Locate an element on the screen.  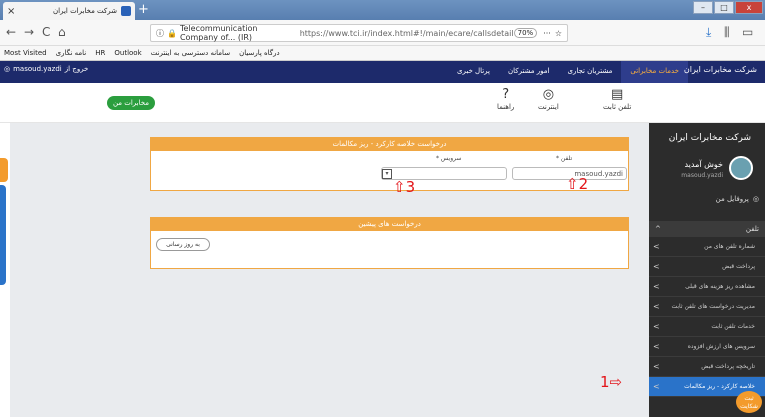
bookmark-hr: HR is located at coordinates (100, 53).